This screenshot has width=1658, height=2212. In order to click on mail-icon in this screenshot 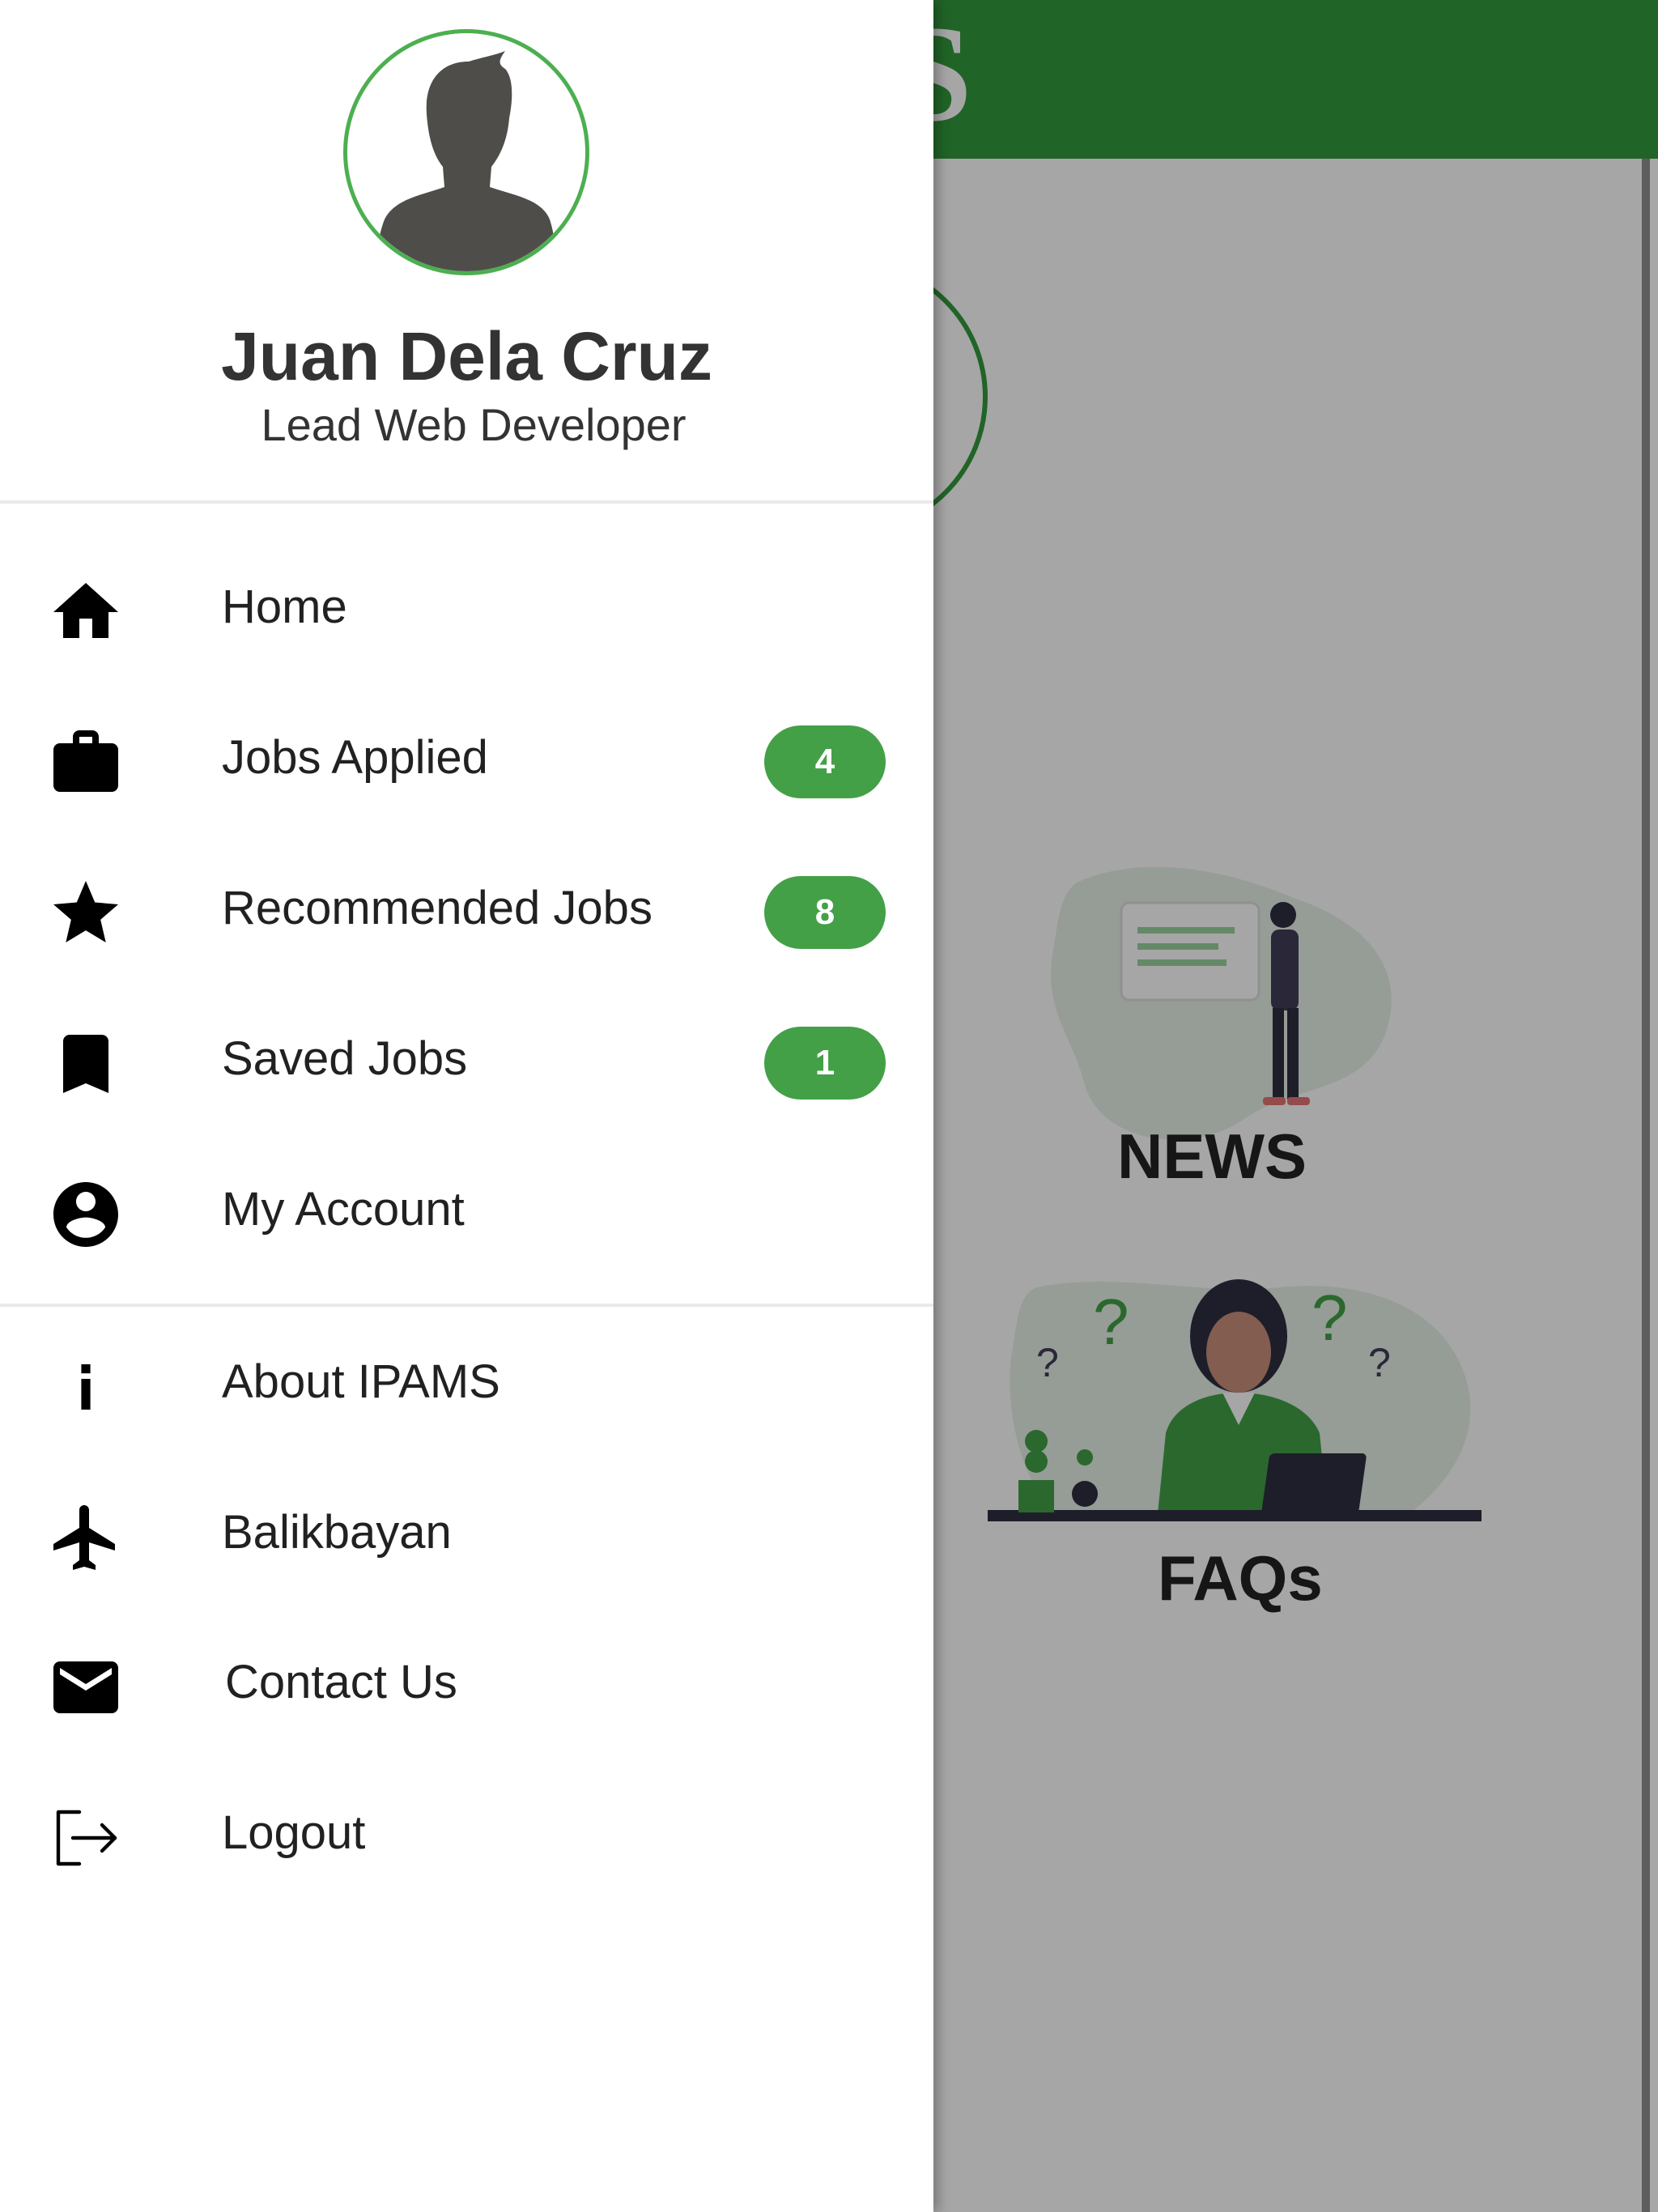, I will do `click(86, 1687)`.